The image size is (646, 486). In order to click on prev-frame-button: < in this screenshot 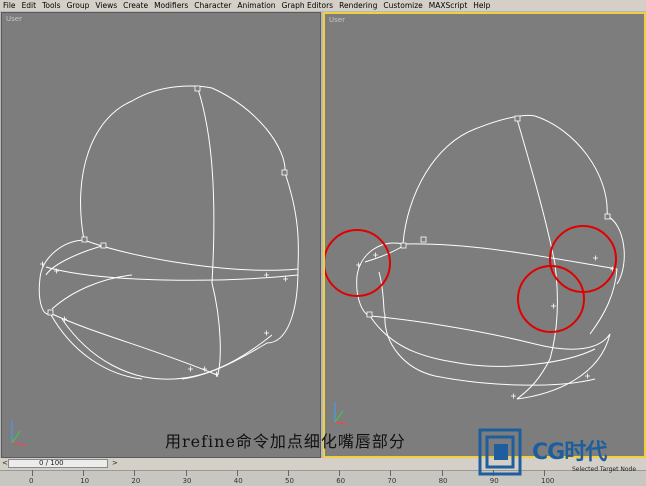, I will do `click(5, 463)`.